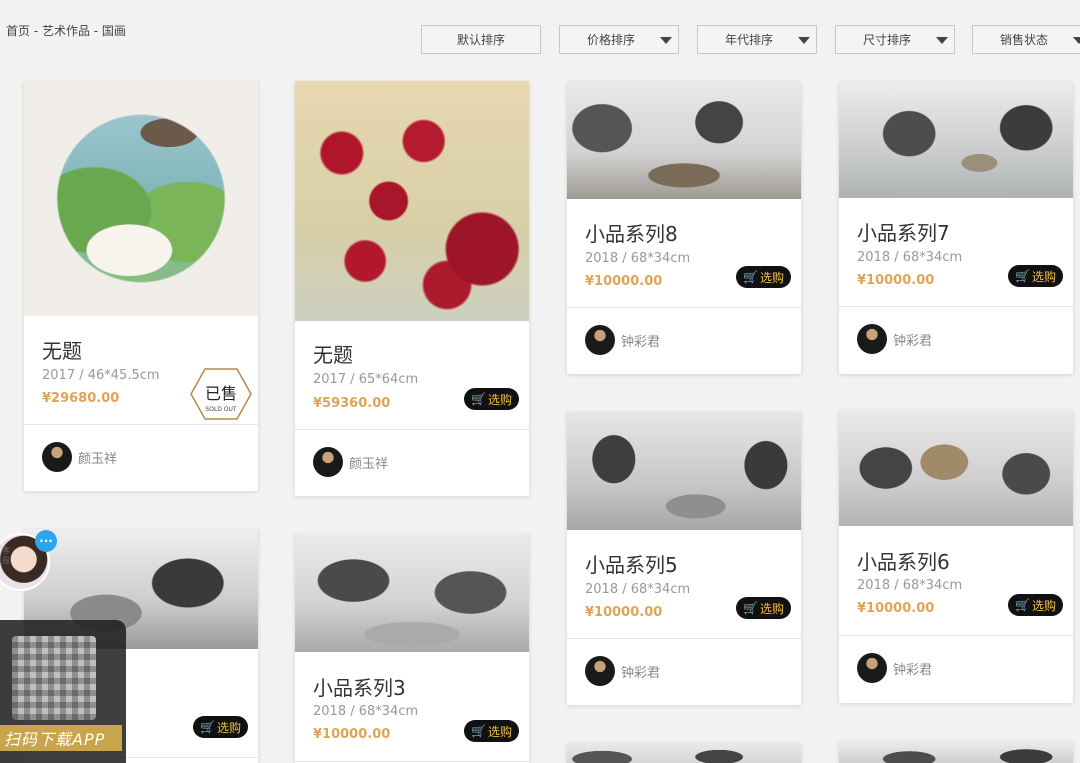 Image resolution: width=1080 pixels, height=763 pixels. What do you see at coordinates (359, 688) in the screenshot?
I see `artwork-title: 小品系列3` at bounding box center [359, 688].